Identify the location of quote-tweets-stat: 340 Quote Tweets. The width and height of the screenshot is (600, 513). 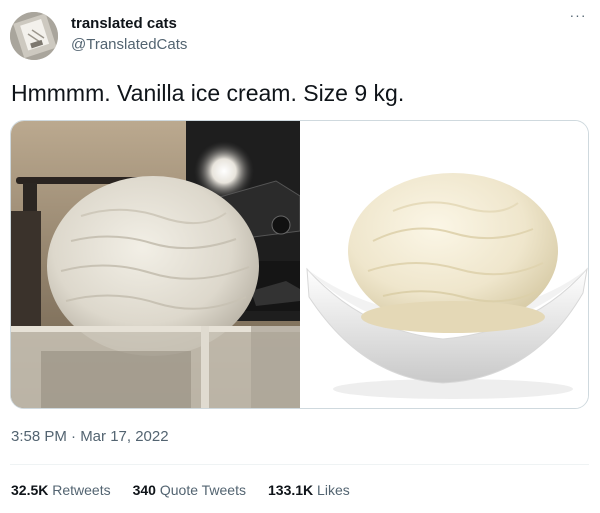
(189, 490).